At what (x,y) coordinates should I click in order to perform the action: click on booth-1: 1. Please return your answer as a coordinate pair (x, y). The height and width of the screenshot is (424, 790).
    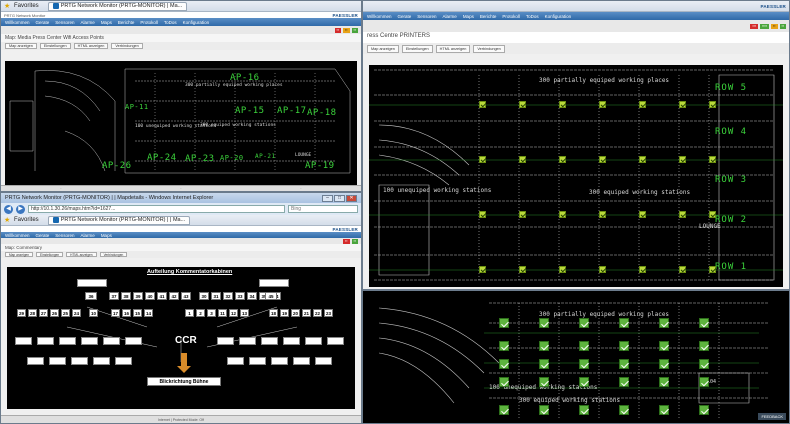
    Looking at the image, I should click on (189, 313).